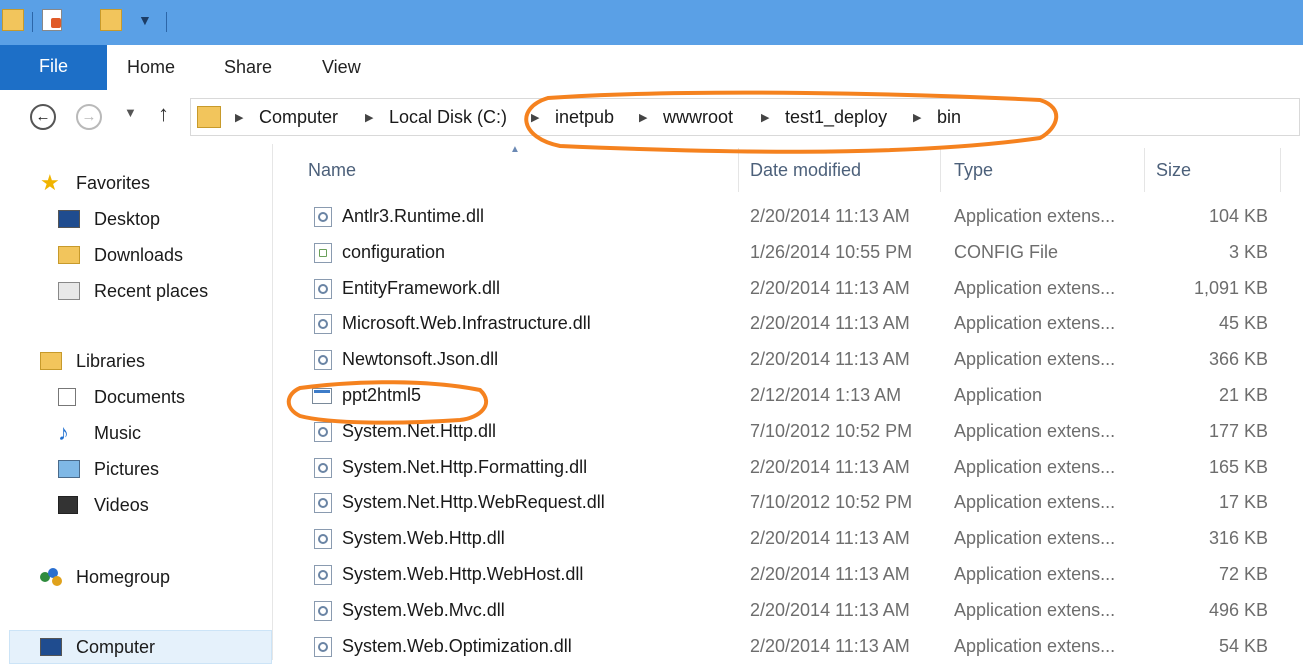  I want to click on up-button: ↑, so click(163, 114).